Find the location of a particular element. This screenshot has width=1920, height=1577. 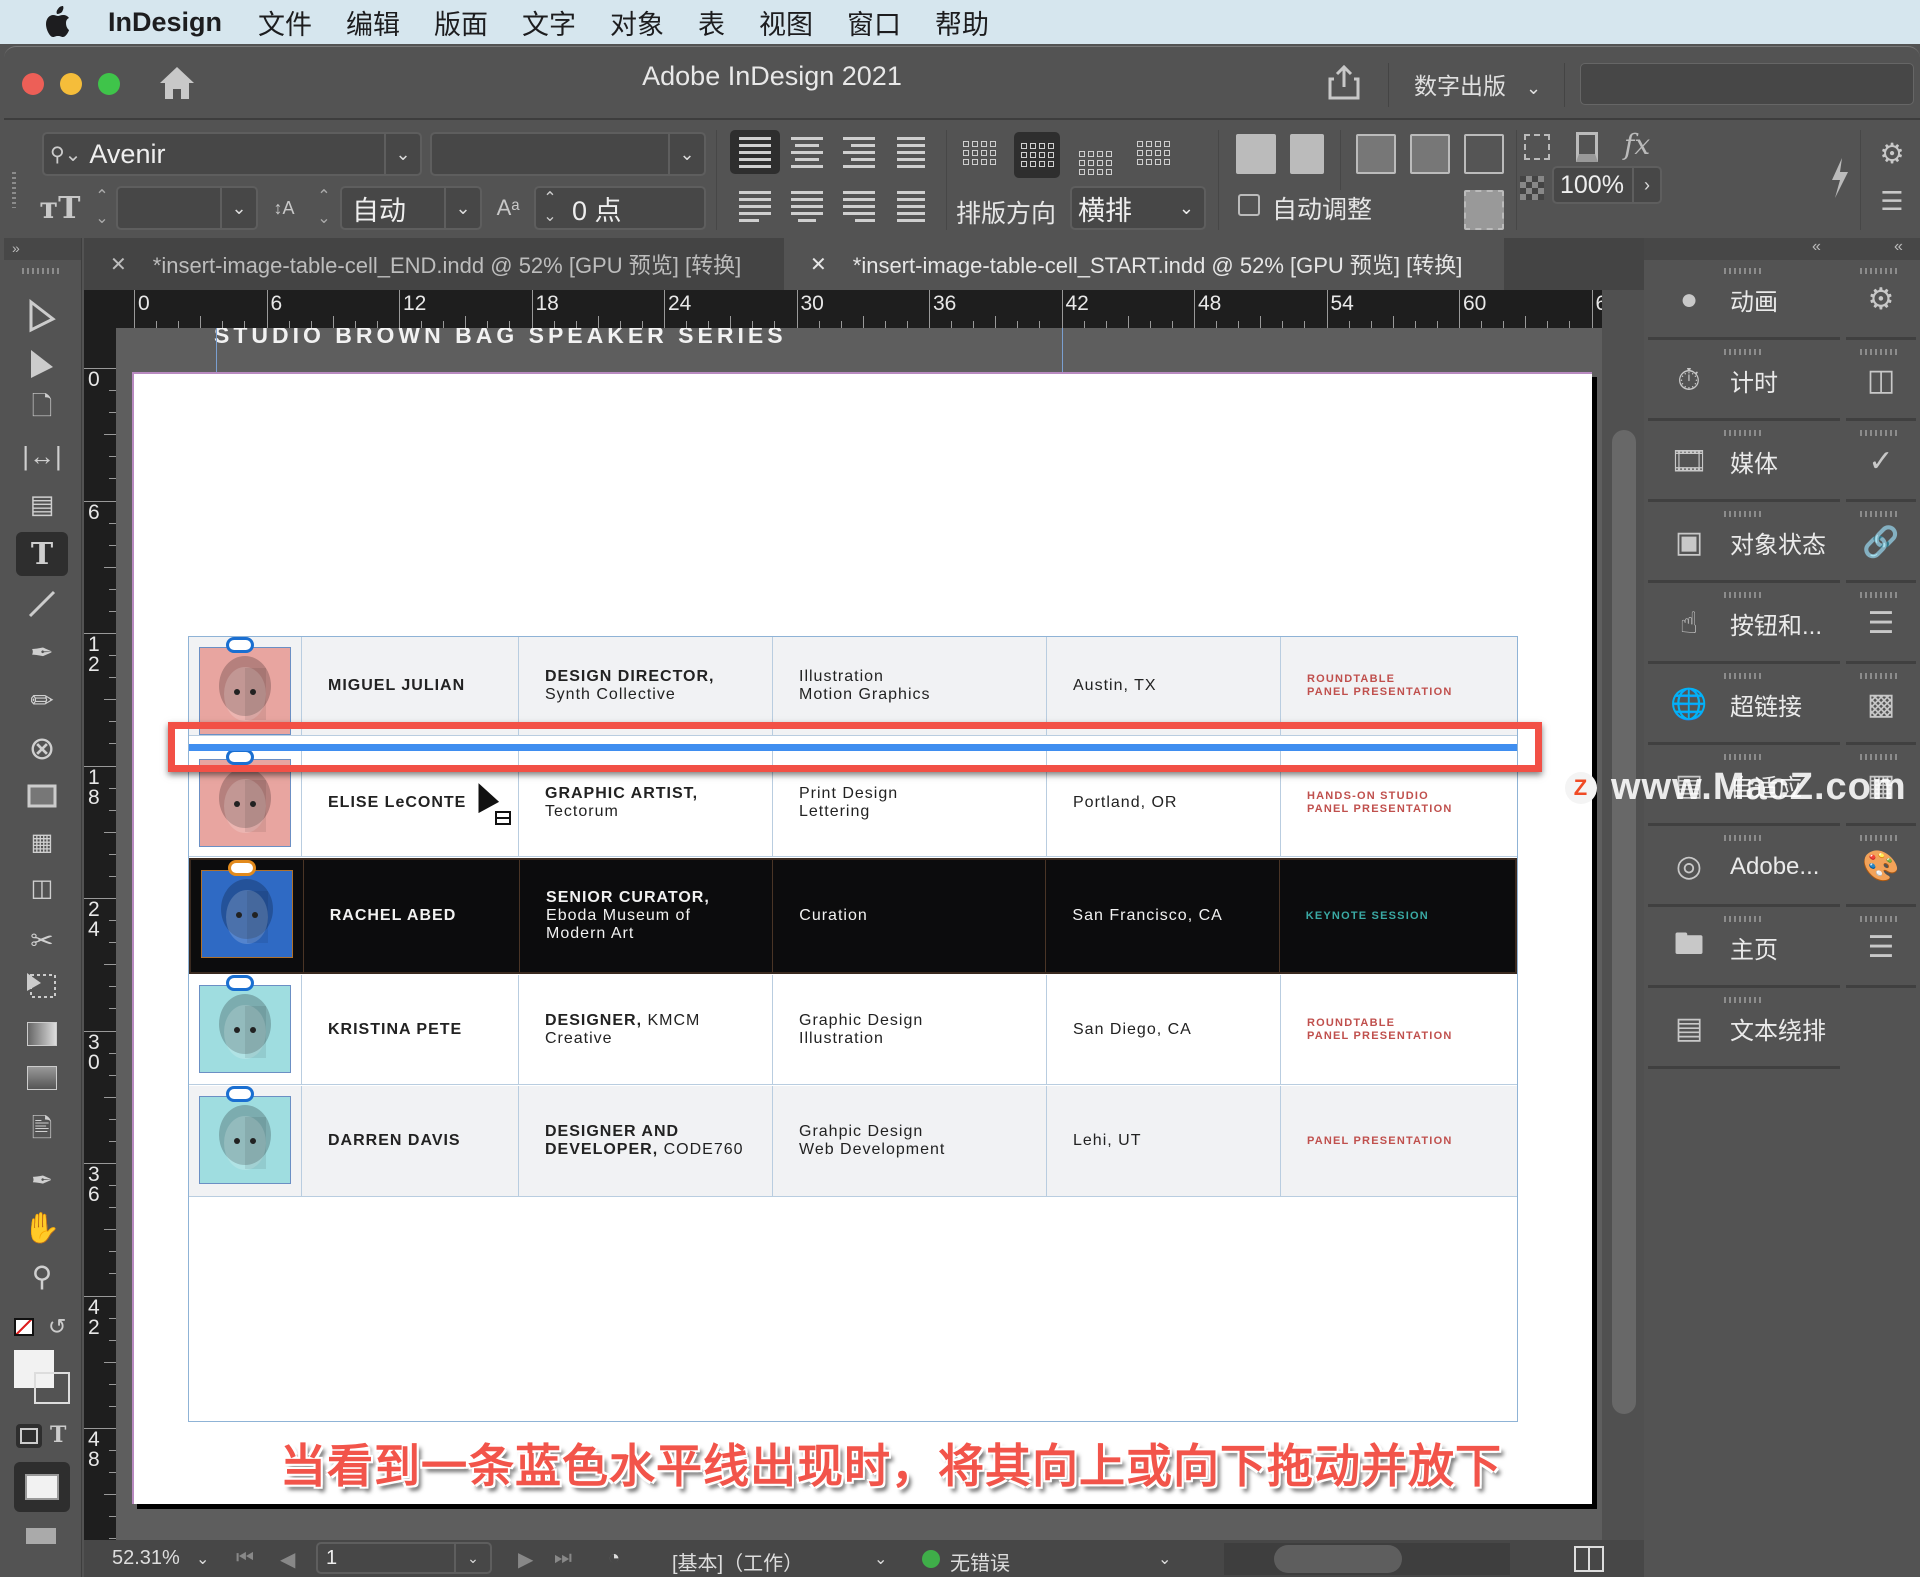

panel-button-align: ◫ is located at coordinates (1881, 382).